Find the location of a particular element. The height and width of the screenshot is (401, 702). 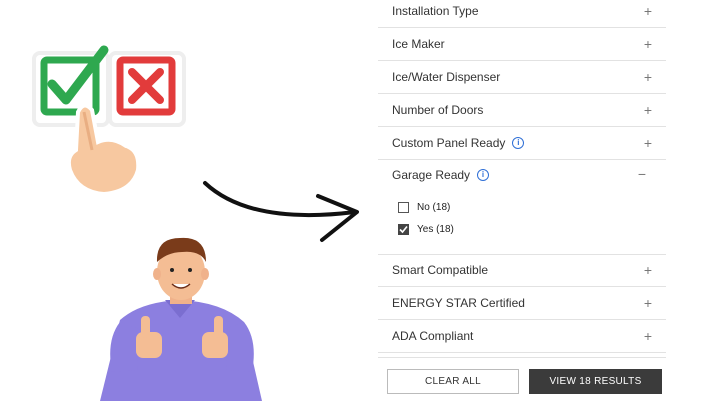

filter-smart-compatible: Smart Compatible + is located at coordinates (522, 270).